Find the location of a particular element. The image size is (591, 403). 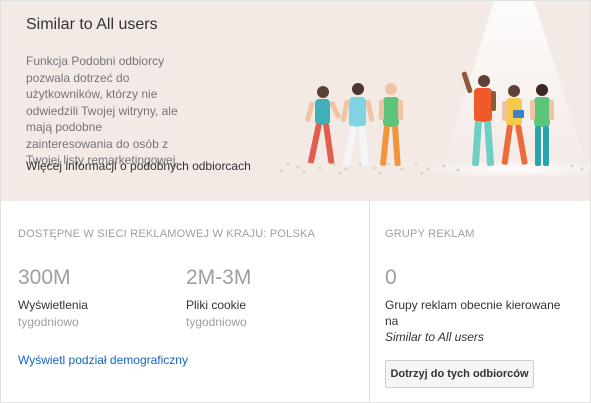

person-1-figure is located at coordinates (323, 125).